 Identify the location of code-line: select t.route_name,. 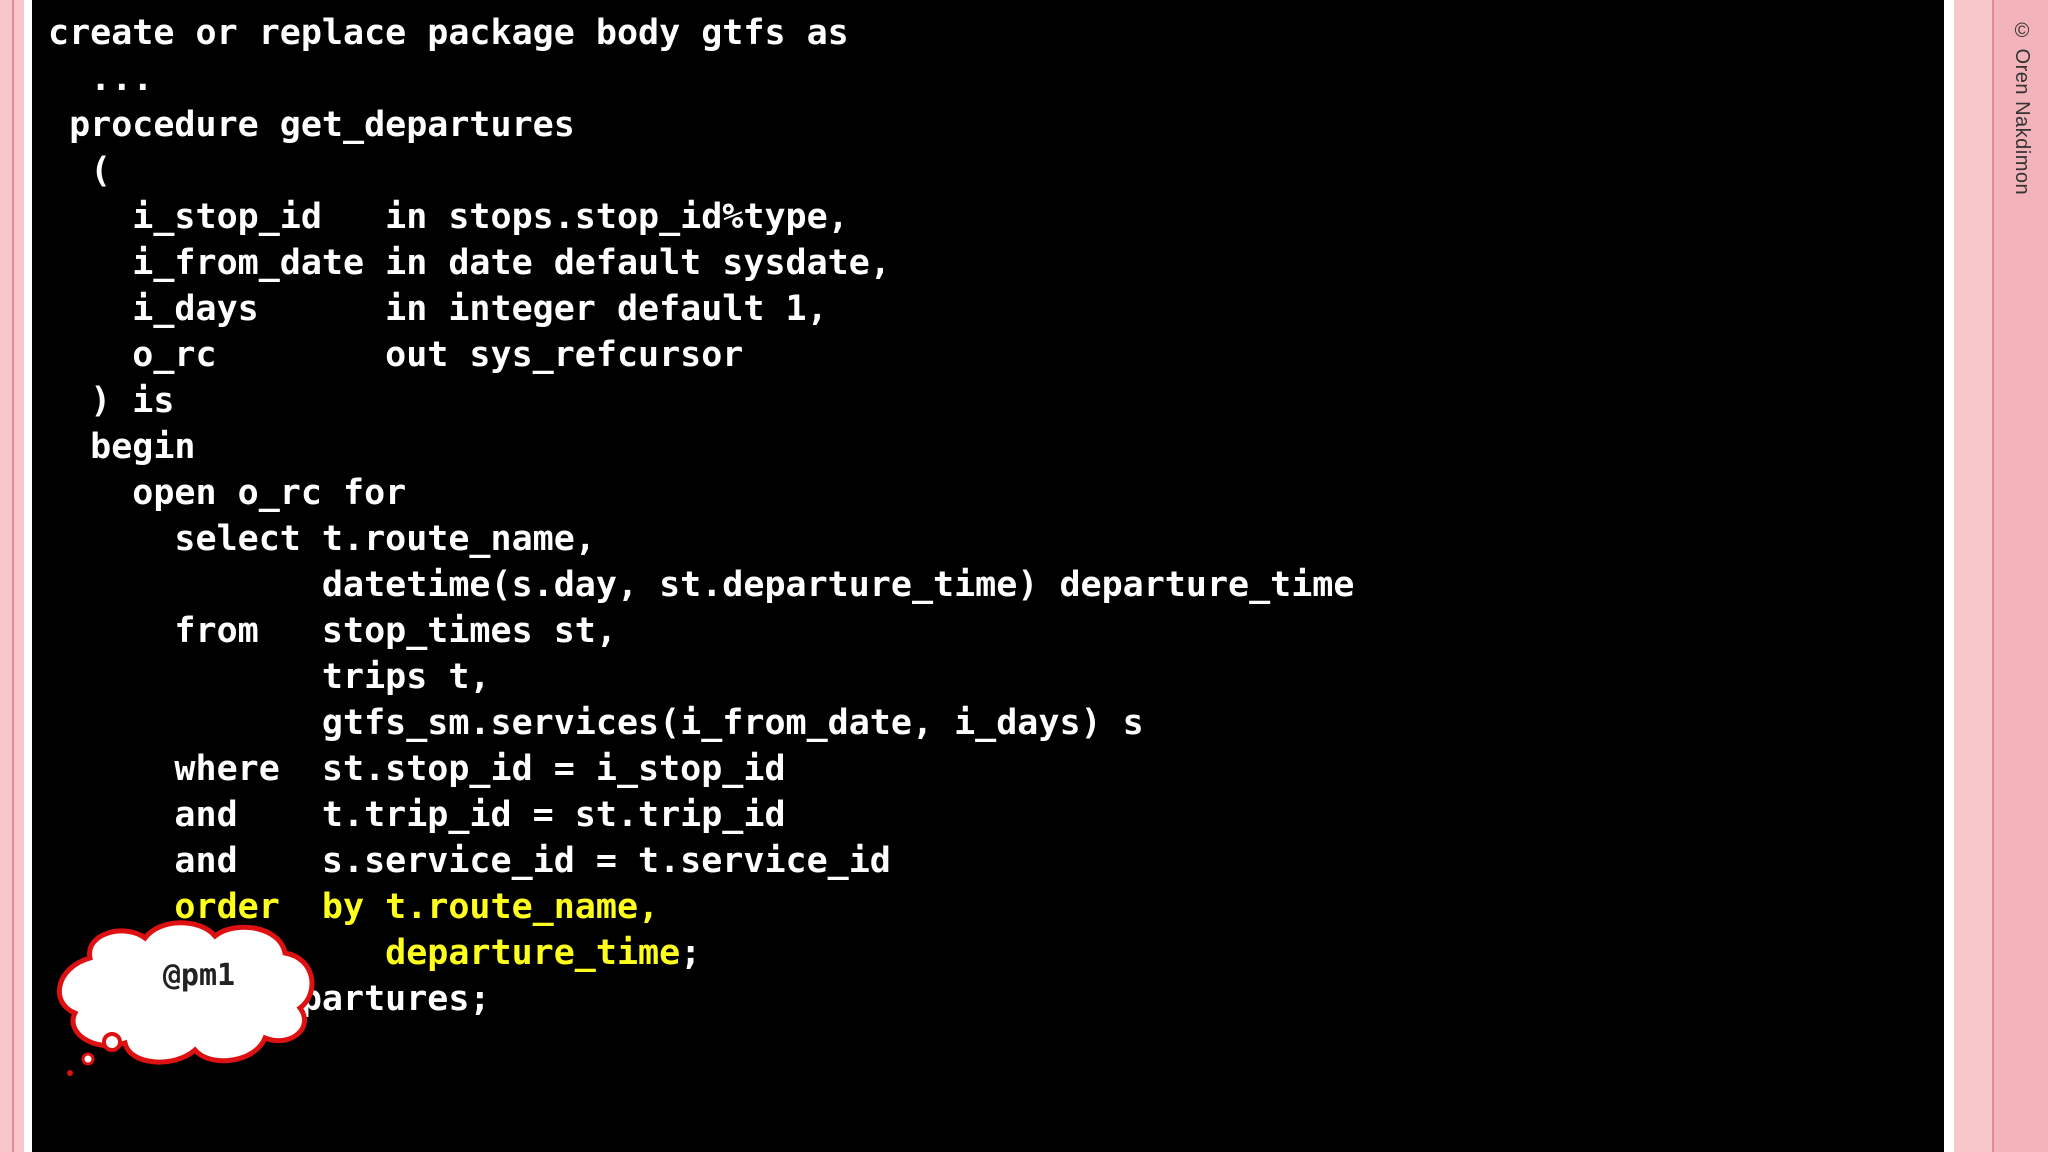
(322, 539).